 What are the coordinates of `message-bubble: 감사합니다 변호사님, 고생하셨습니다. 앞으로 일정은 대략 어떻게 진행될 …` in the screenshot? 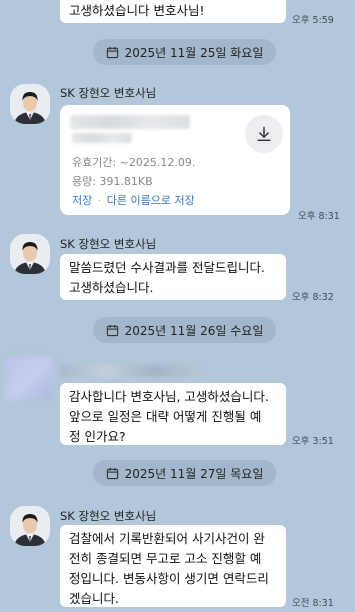 It's located at (173, 414).